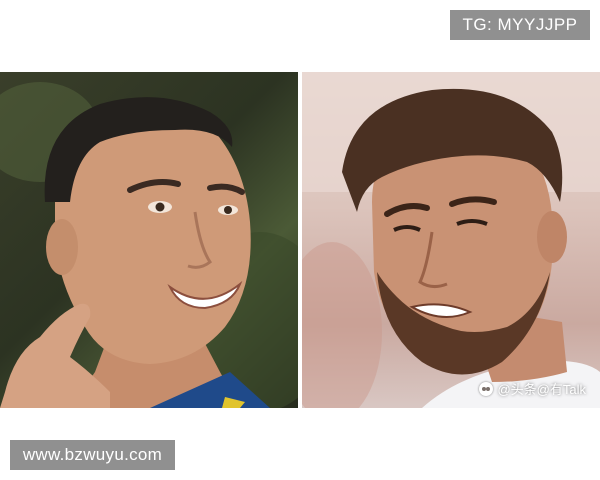 The width and height of the screenshot is (600, 480). What do you see at coordinates (520, 25) in the screenshot?
I see `tg-contact-label: TG: MYYJJPP` at bounding box center [520, 25].